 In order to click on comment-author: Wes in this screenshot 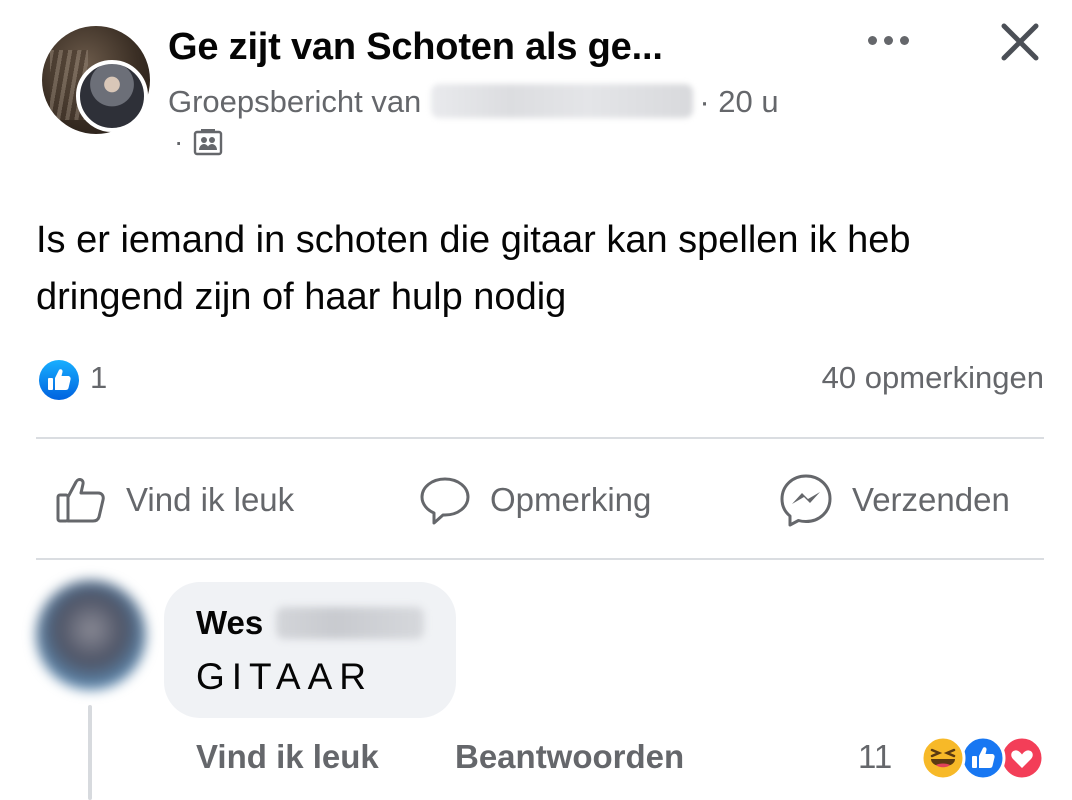, I will do `click(229, 623)`.